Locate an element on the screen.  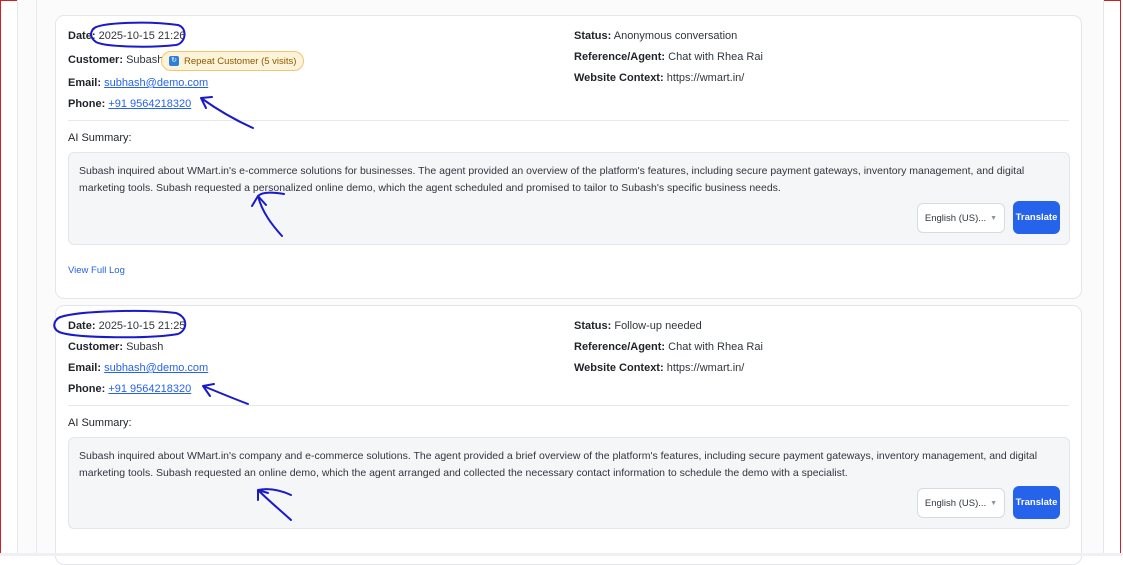
status-field: Status: Follow-up needed is located at coordinates (638, 326).